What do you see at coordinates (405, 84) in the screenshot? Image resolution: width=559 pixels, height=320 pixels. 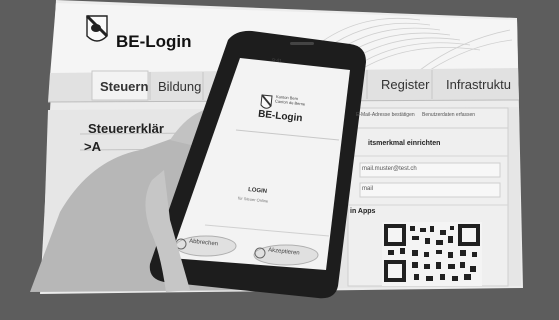 I see `tab-register: Register` at bounding box center [405, 84].